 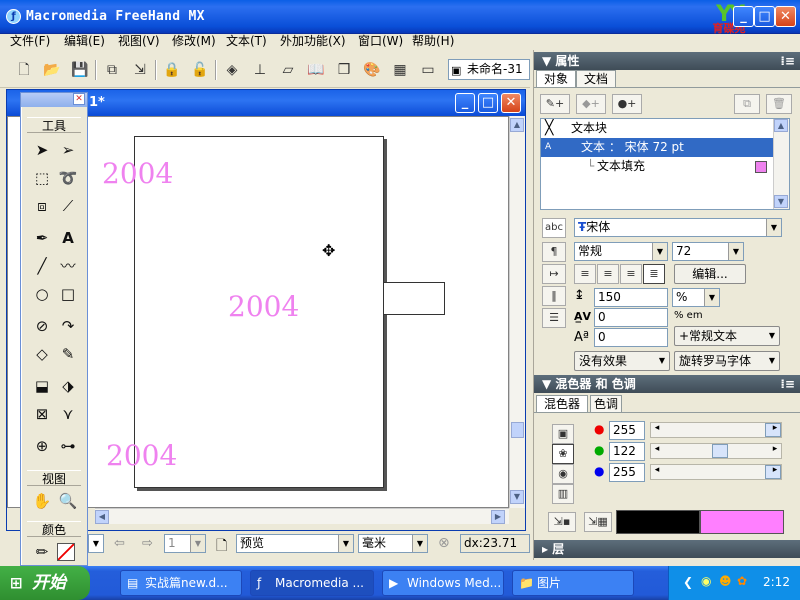 What do you see at coordinates (716, 472) in the screenshot?
I see `blue-slider: ◂ ▸` at bounding box center [716, 472].